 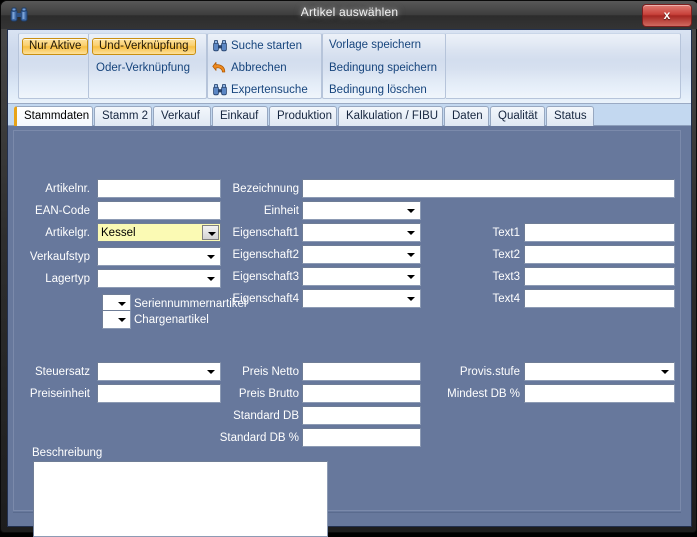 I want to click on toggle-oder-verknuepfung: Oder-Verknüpfung, so click(x=143, y=68).